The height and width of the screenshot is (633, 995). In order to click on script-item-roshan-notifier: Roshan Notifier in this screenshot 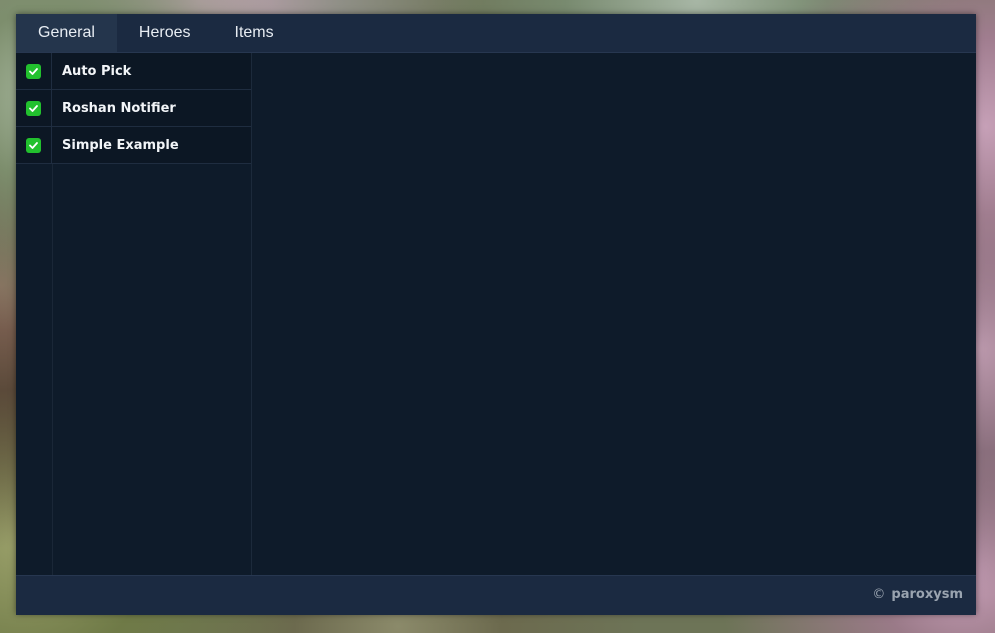, I will do `click(133, 108)`.